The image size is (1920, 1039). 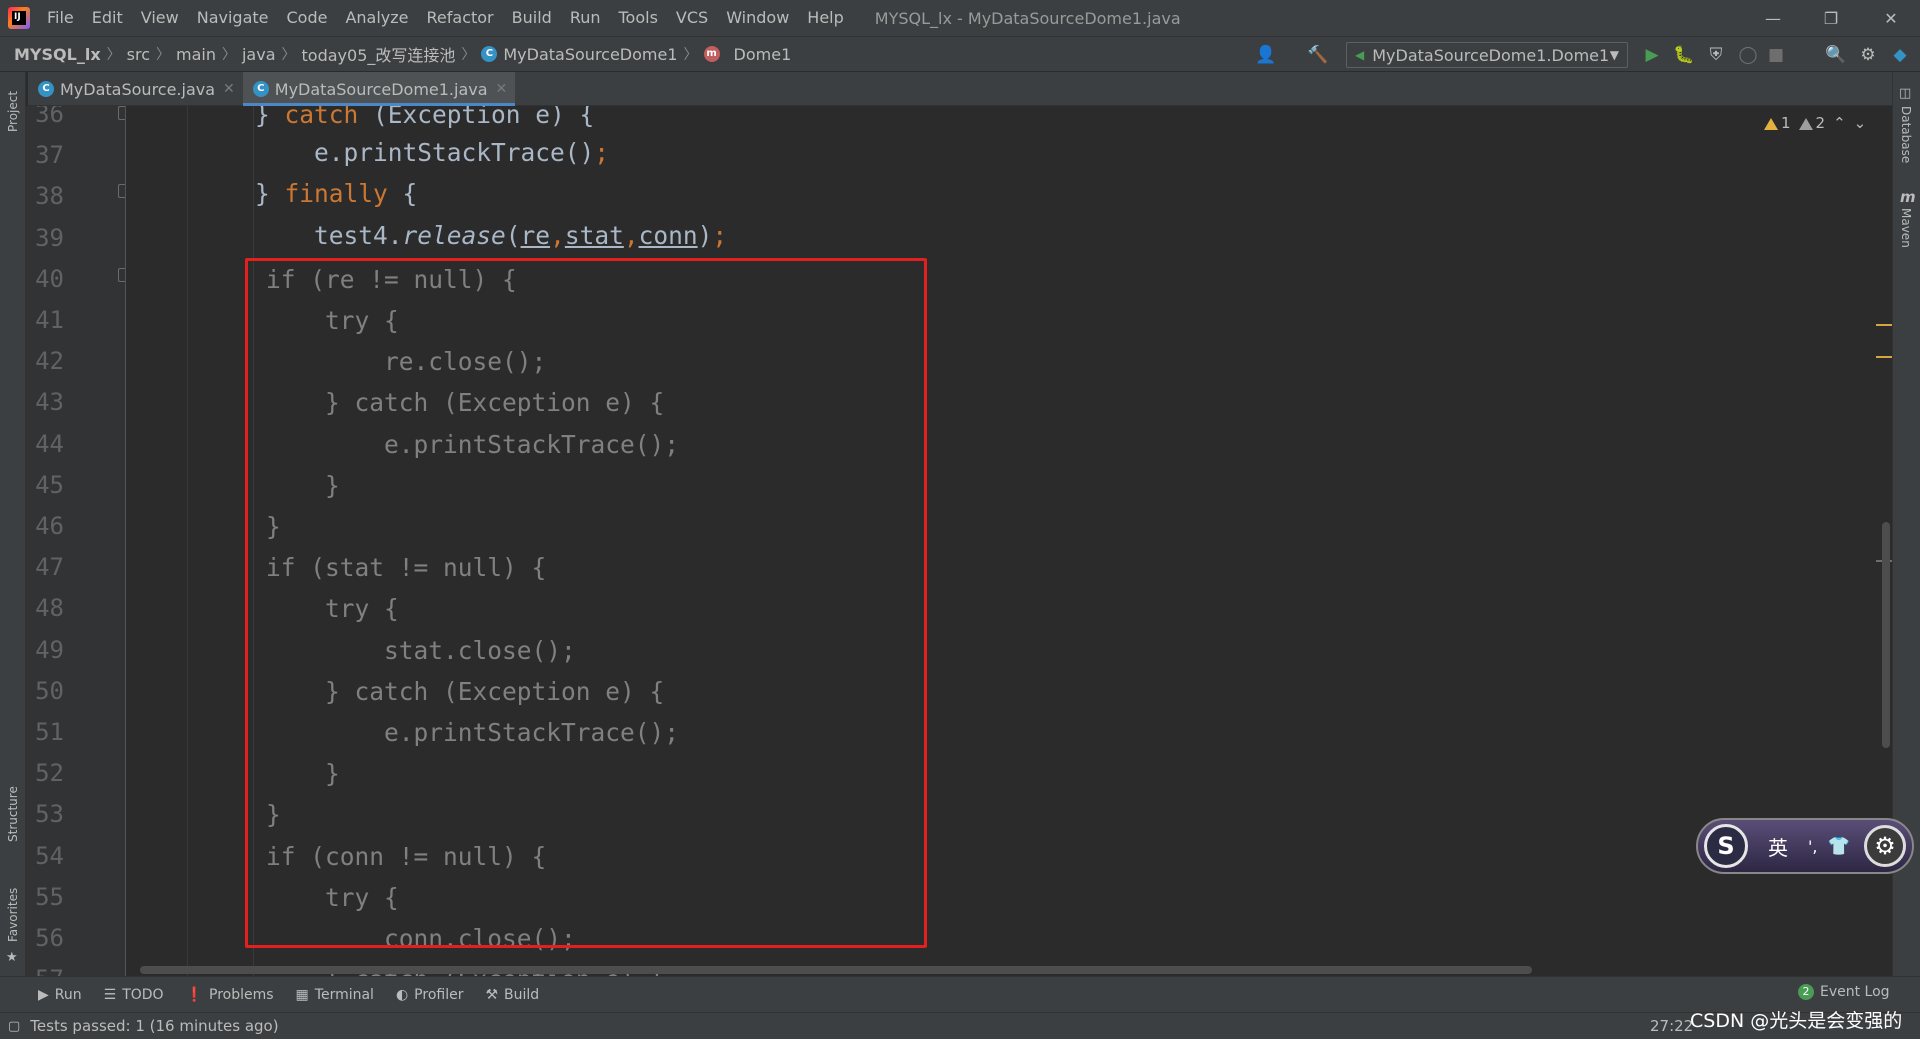 I want to click on line-number: 36, so click(x=45, y=120).